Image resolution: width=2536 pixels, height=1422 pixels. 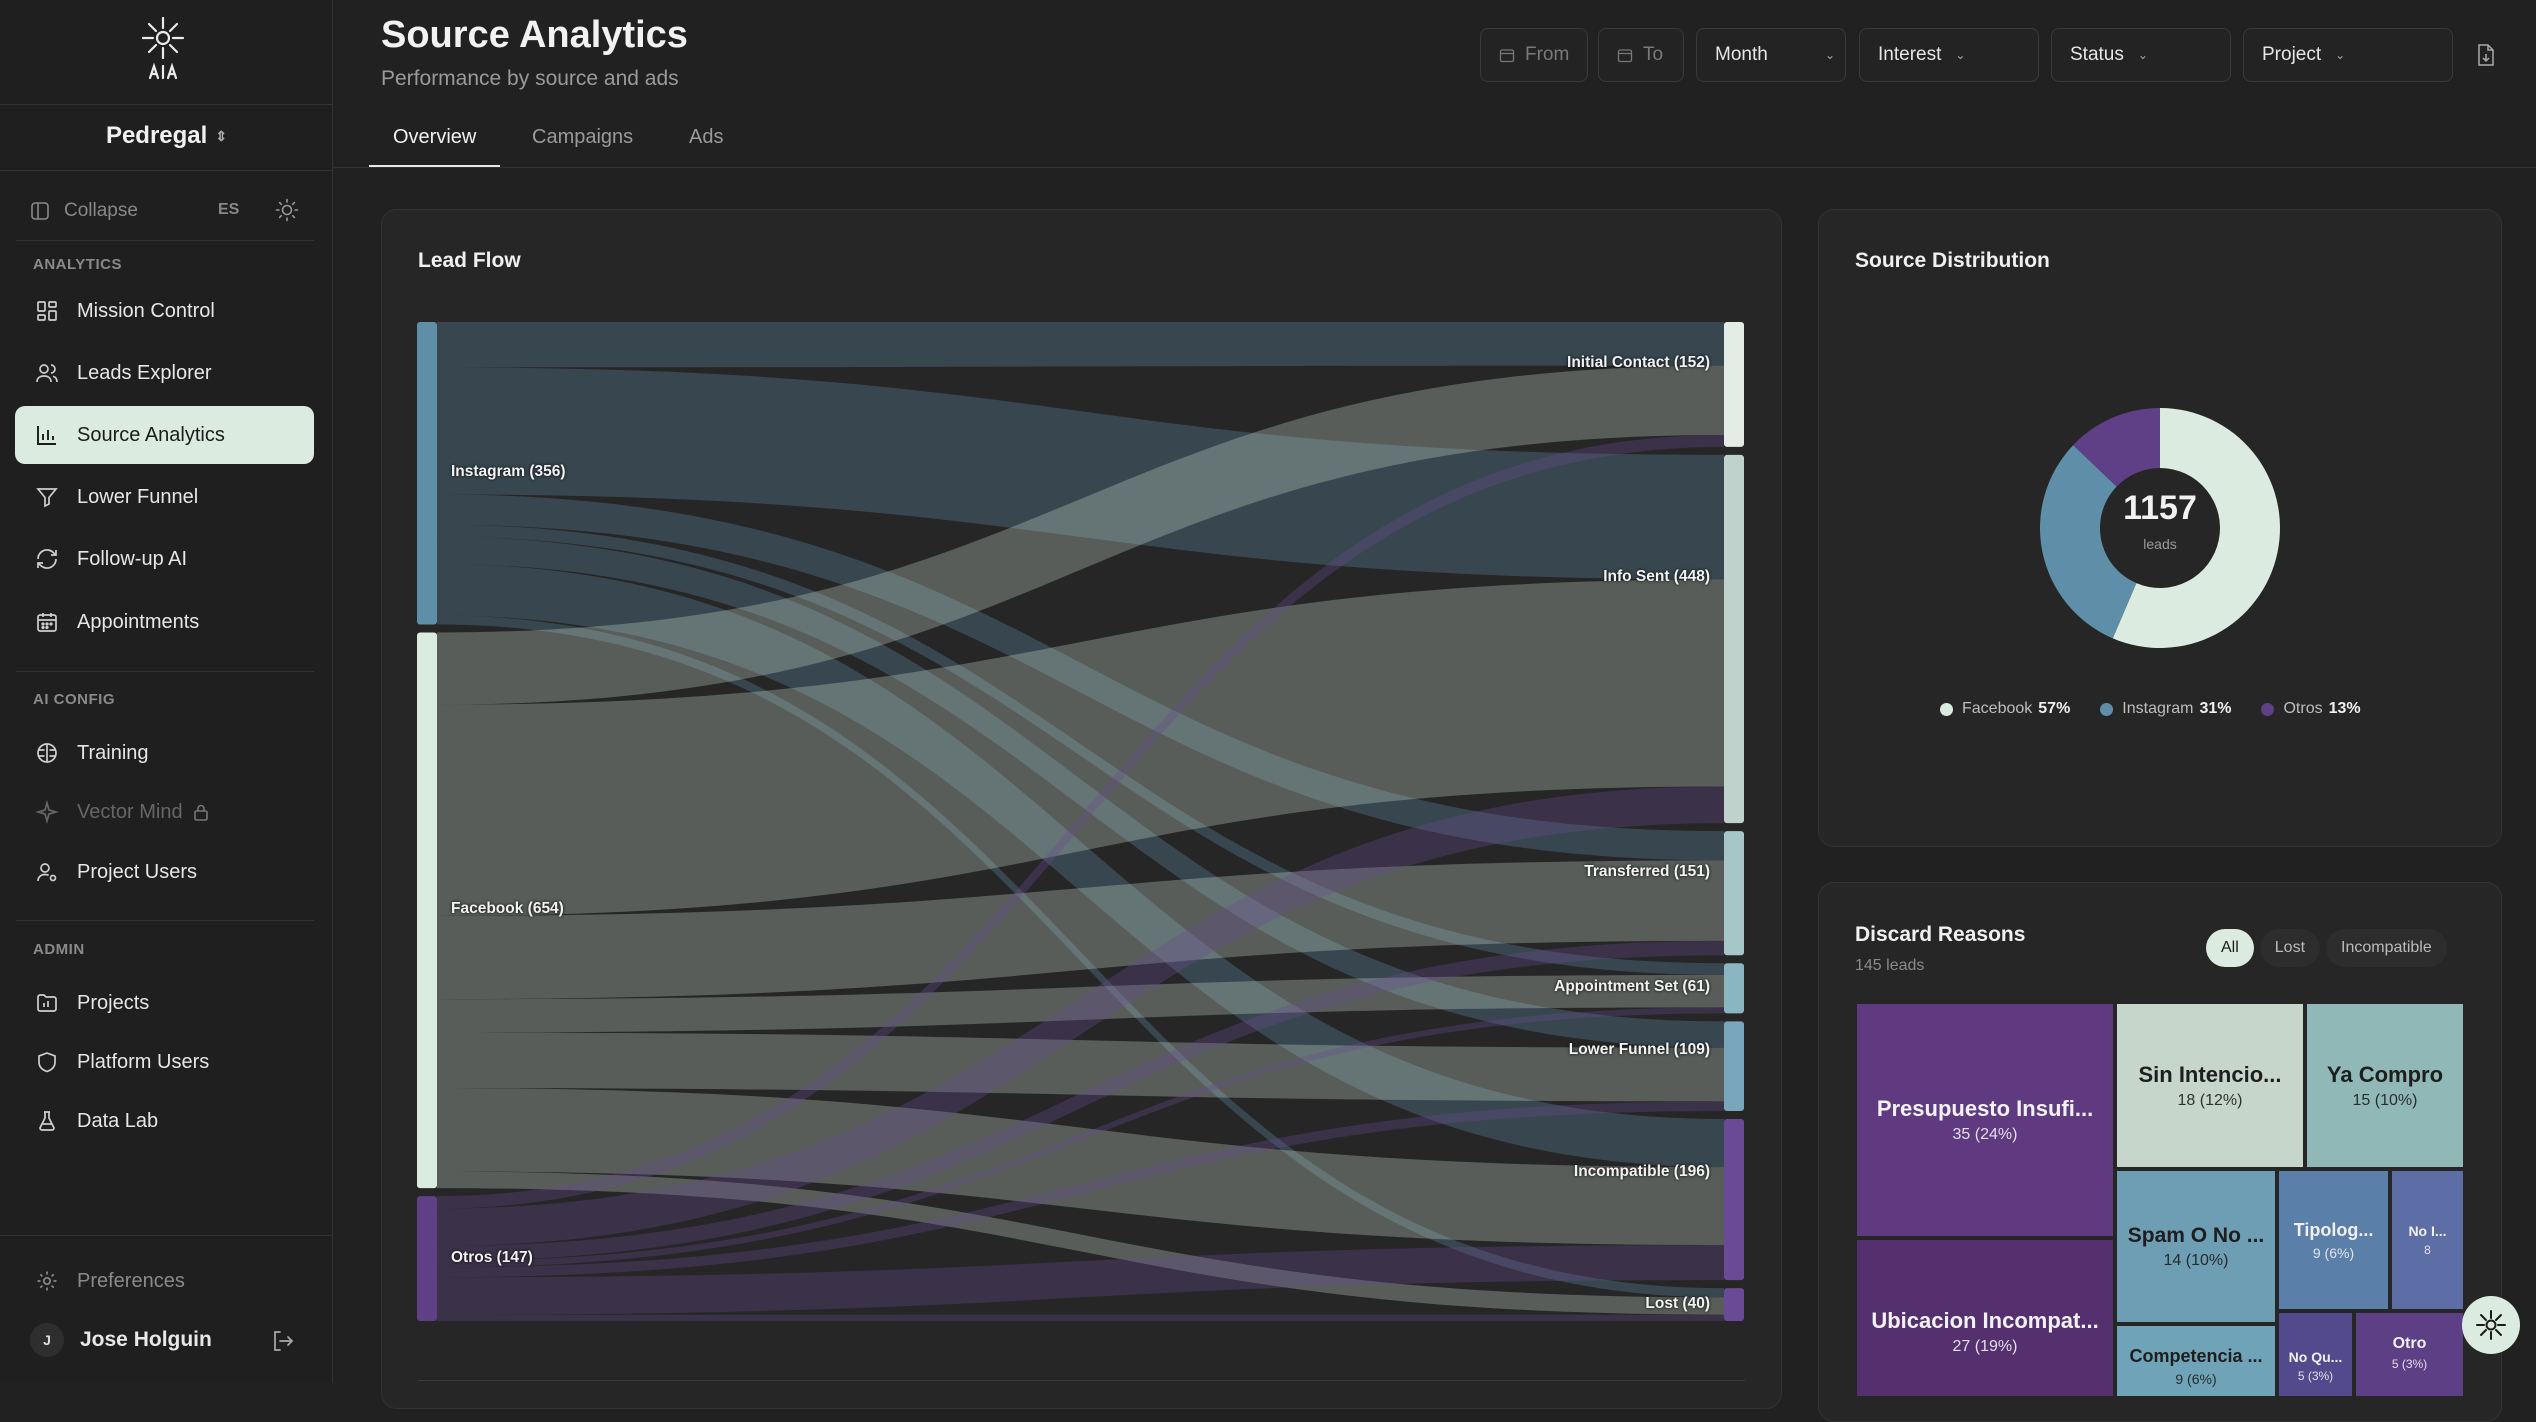 I want to click on interest-select: Interest ⌄, so click(x=1949, y=55).